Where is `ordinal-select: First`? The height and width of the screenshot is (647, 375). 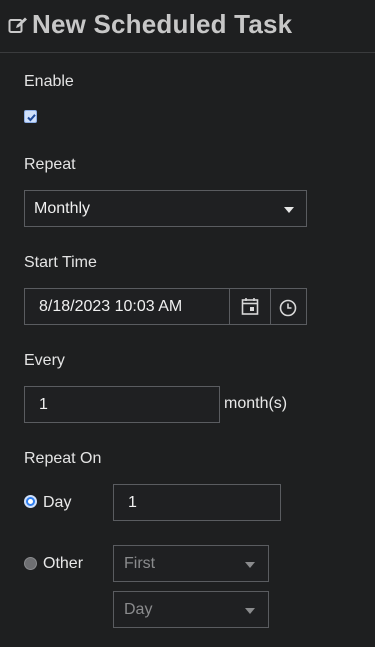 ordinal-select: First is located at coordinates (191, 563).